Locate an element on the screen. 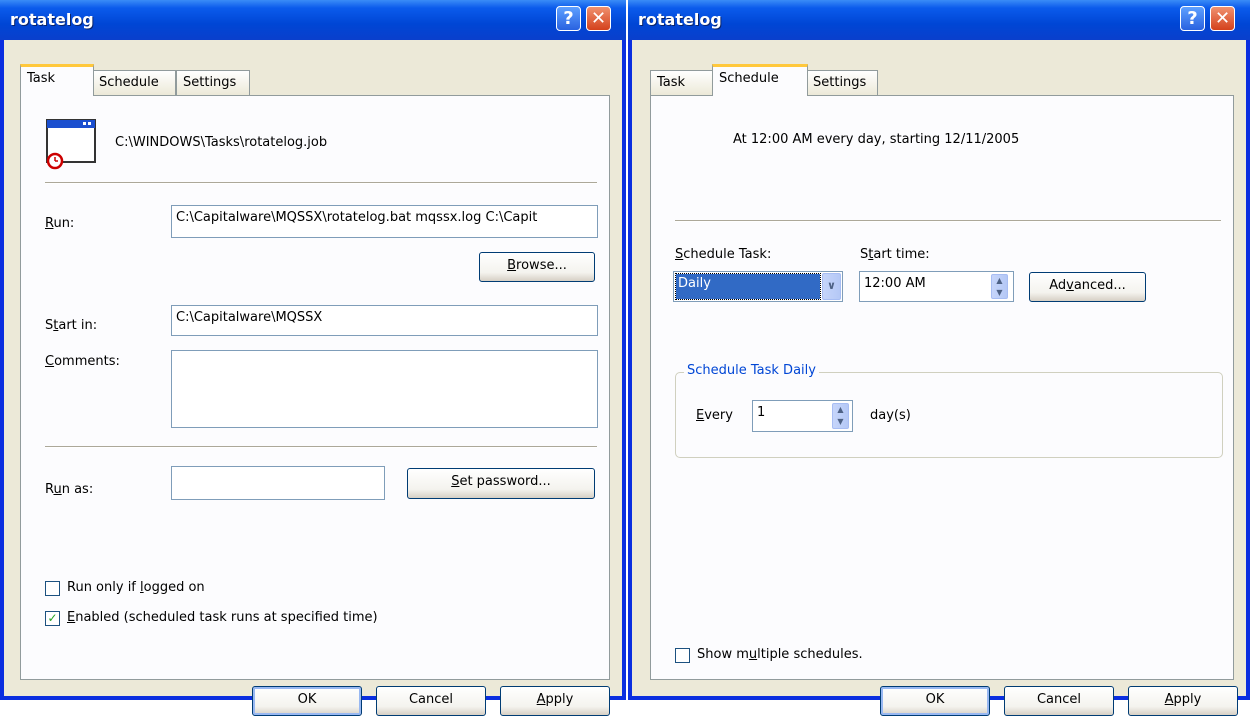 The height and width of the screenshot is (716, 1250). start-time-stepper: ▲ ▼ is located at coordinates (999, 286).